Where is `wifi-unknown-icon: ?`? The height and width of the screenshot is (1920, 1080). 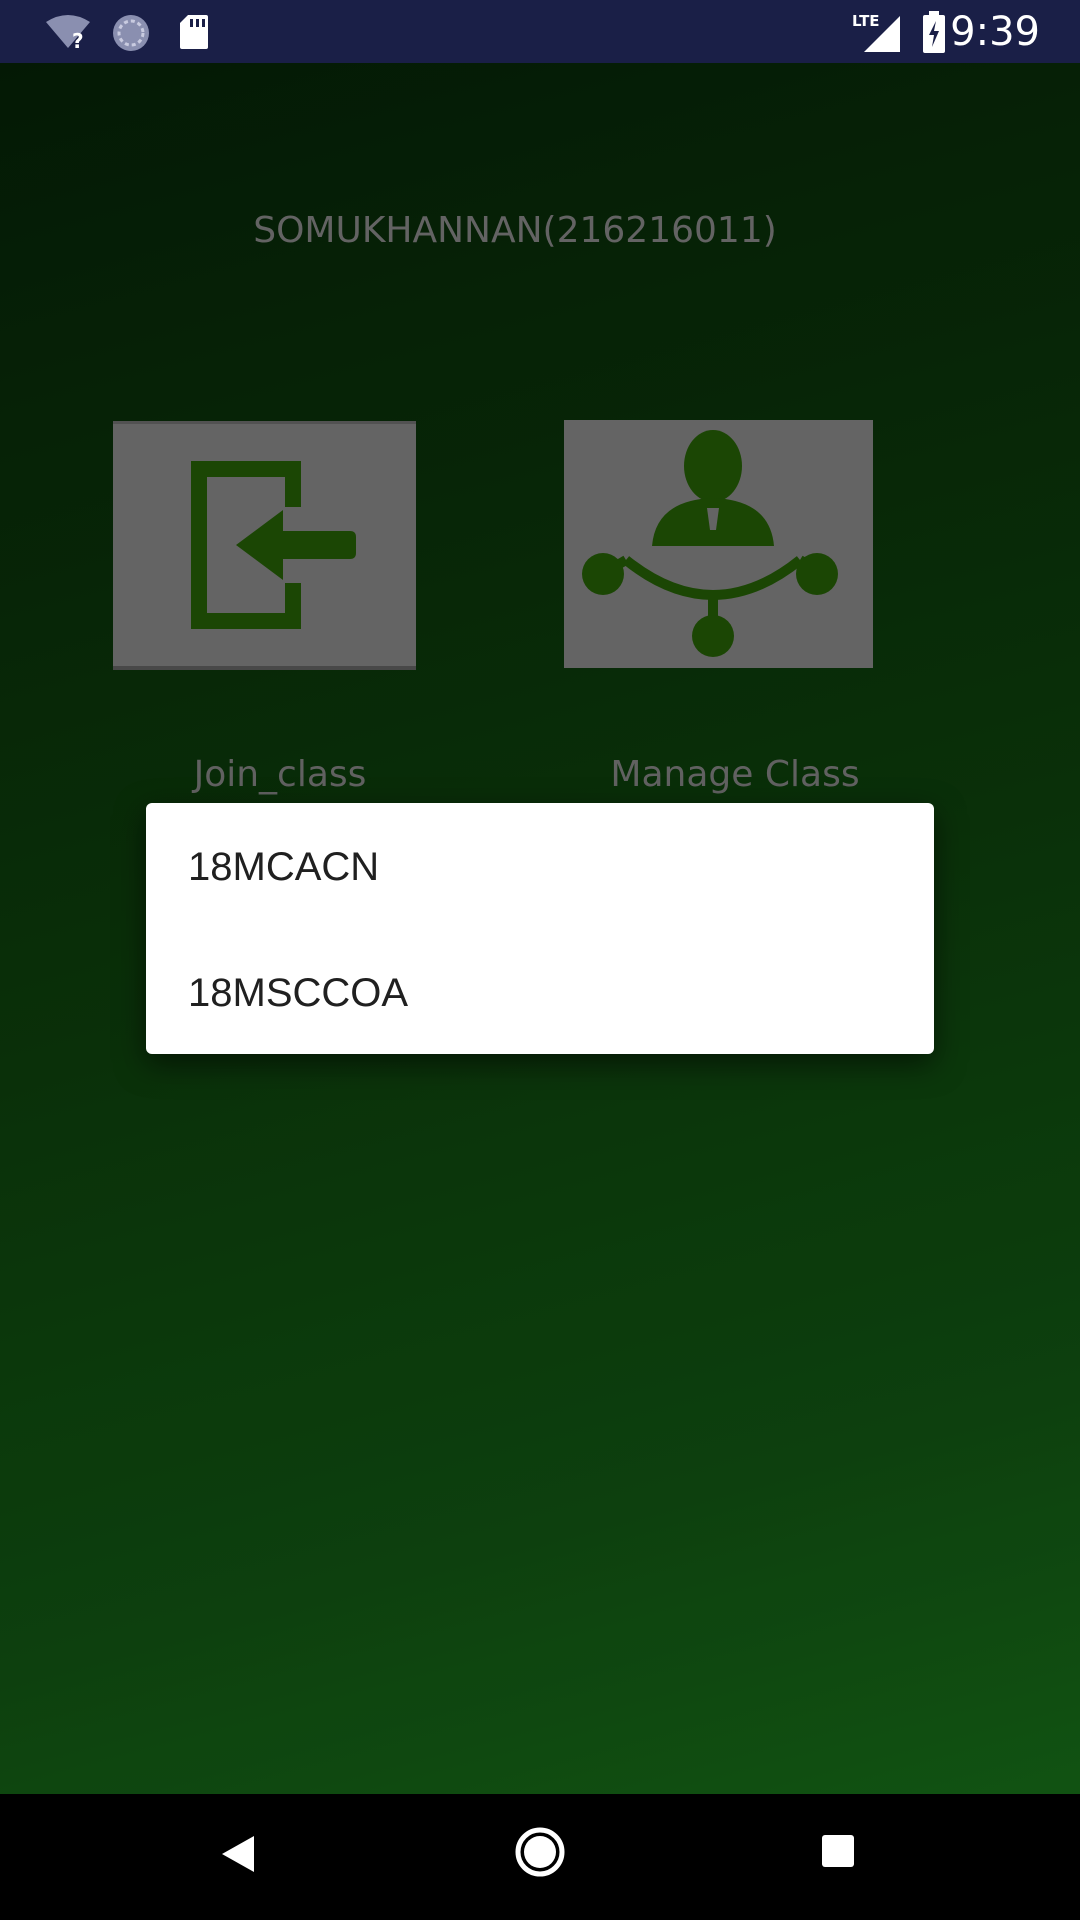 wifi-unknown-icon: ? is located at coordinates (68, 34).